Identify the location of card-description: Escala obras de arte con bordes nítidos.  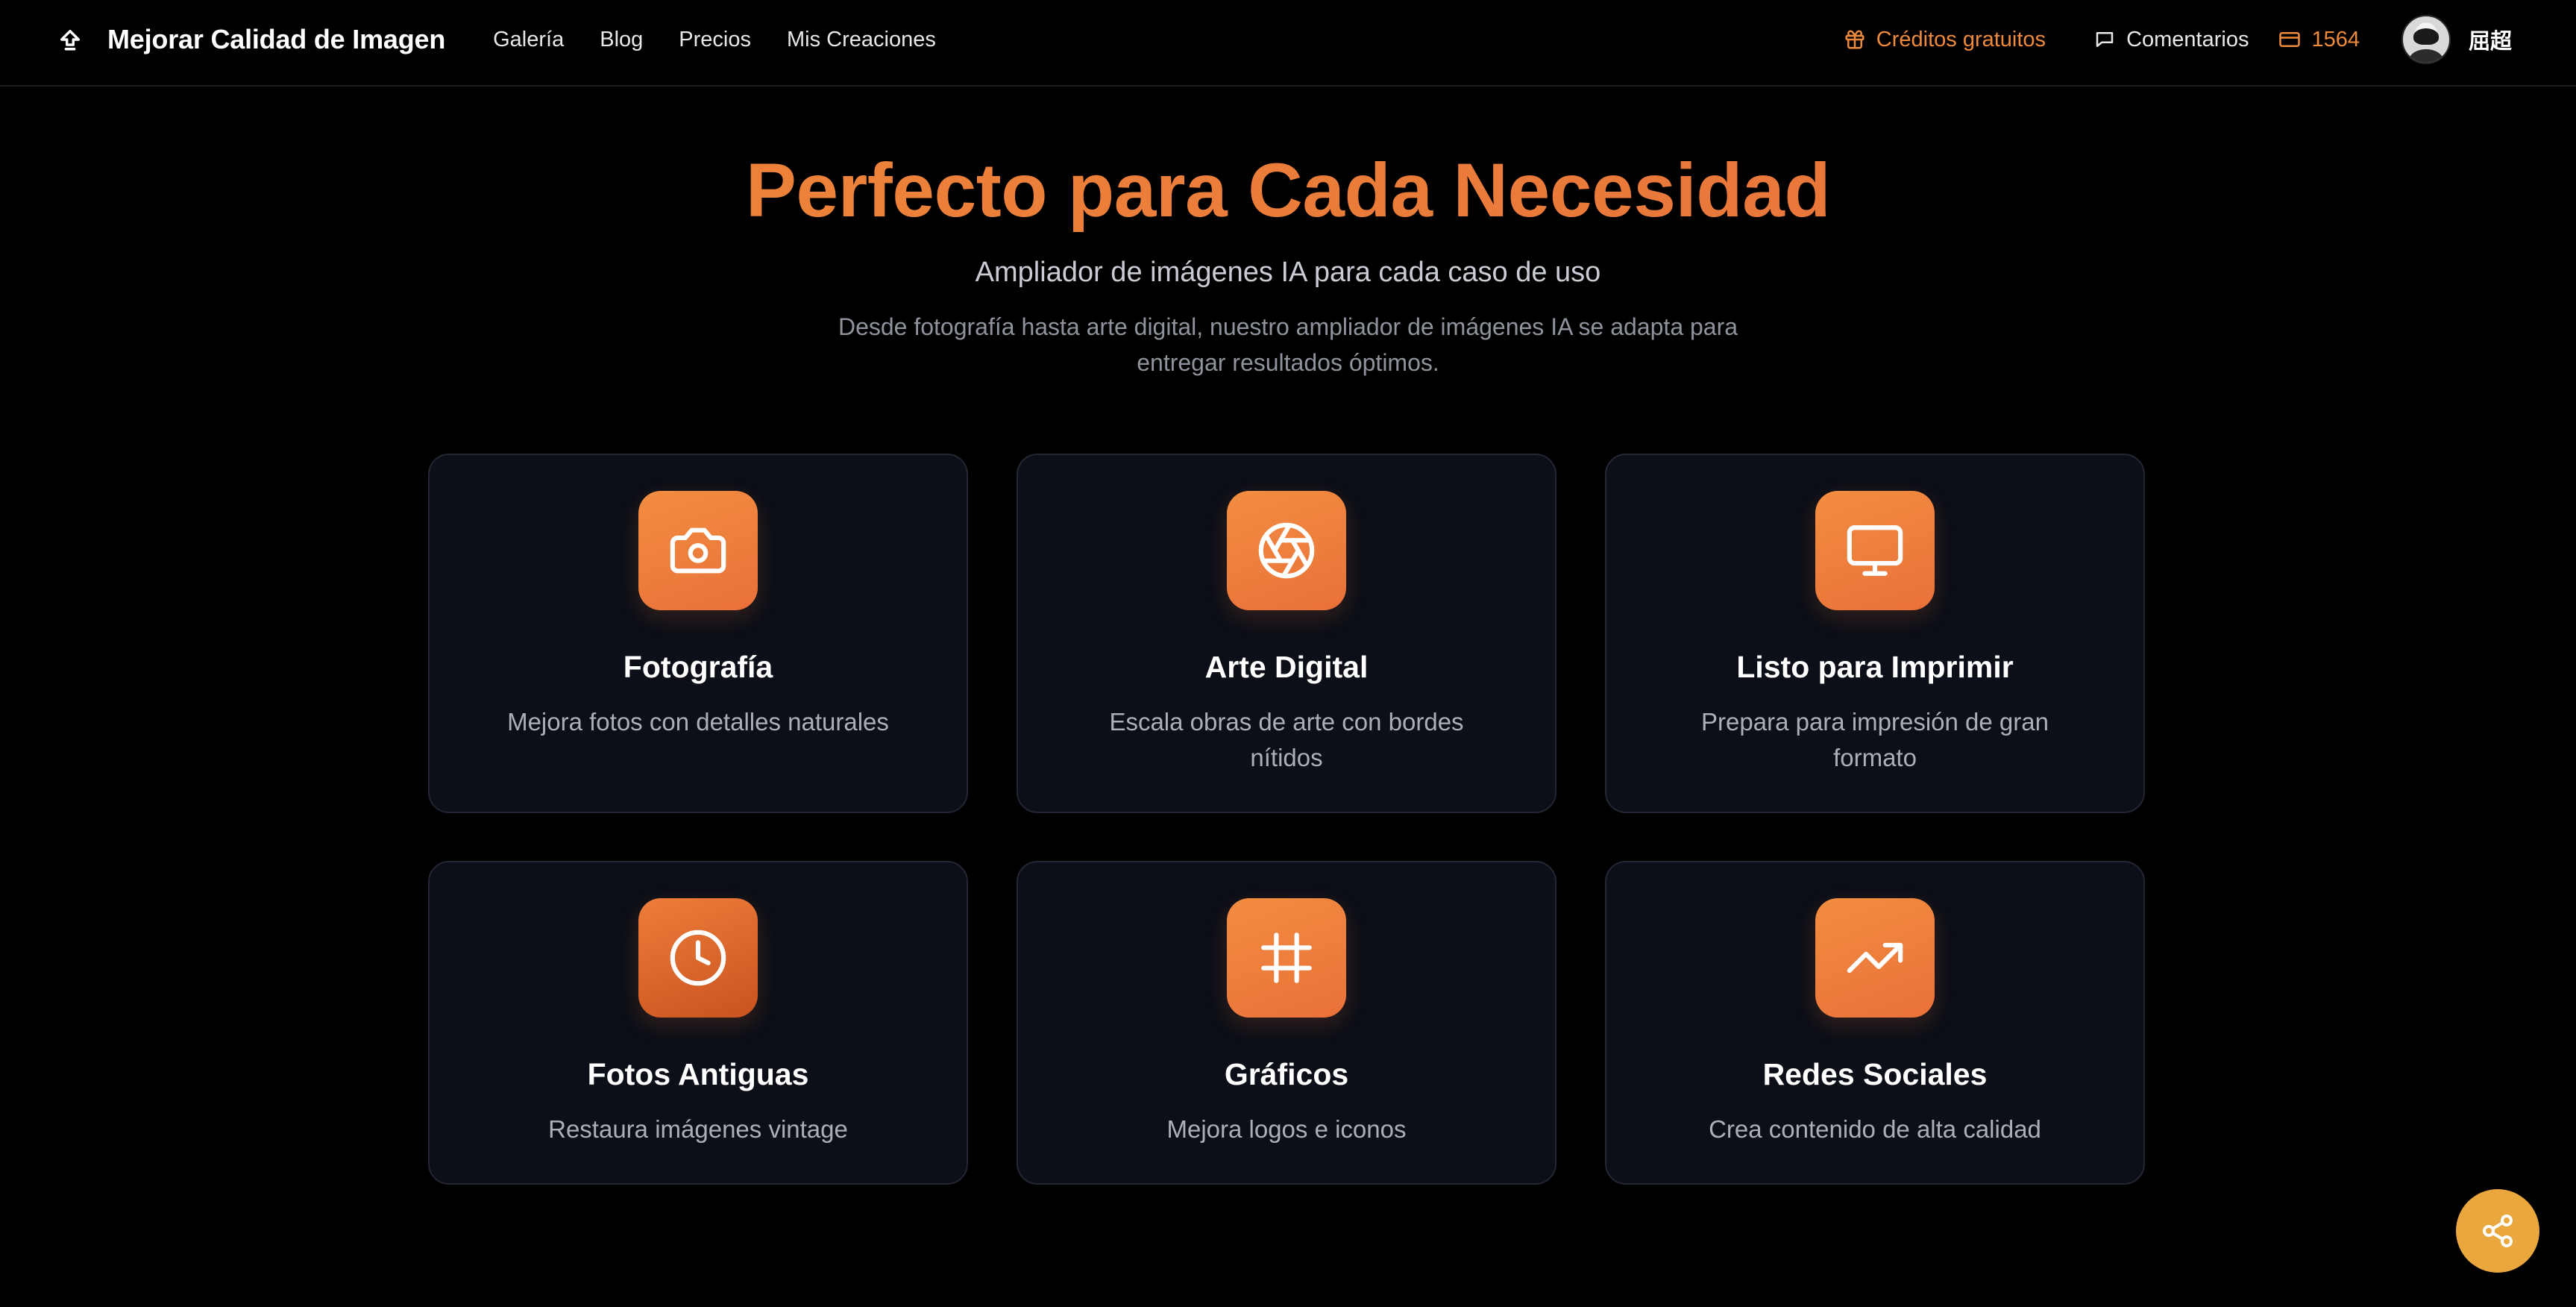
(1287, 739).